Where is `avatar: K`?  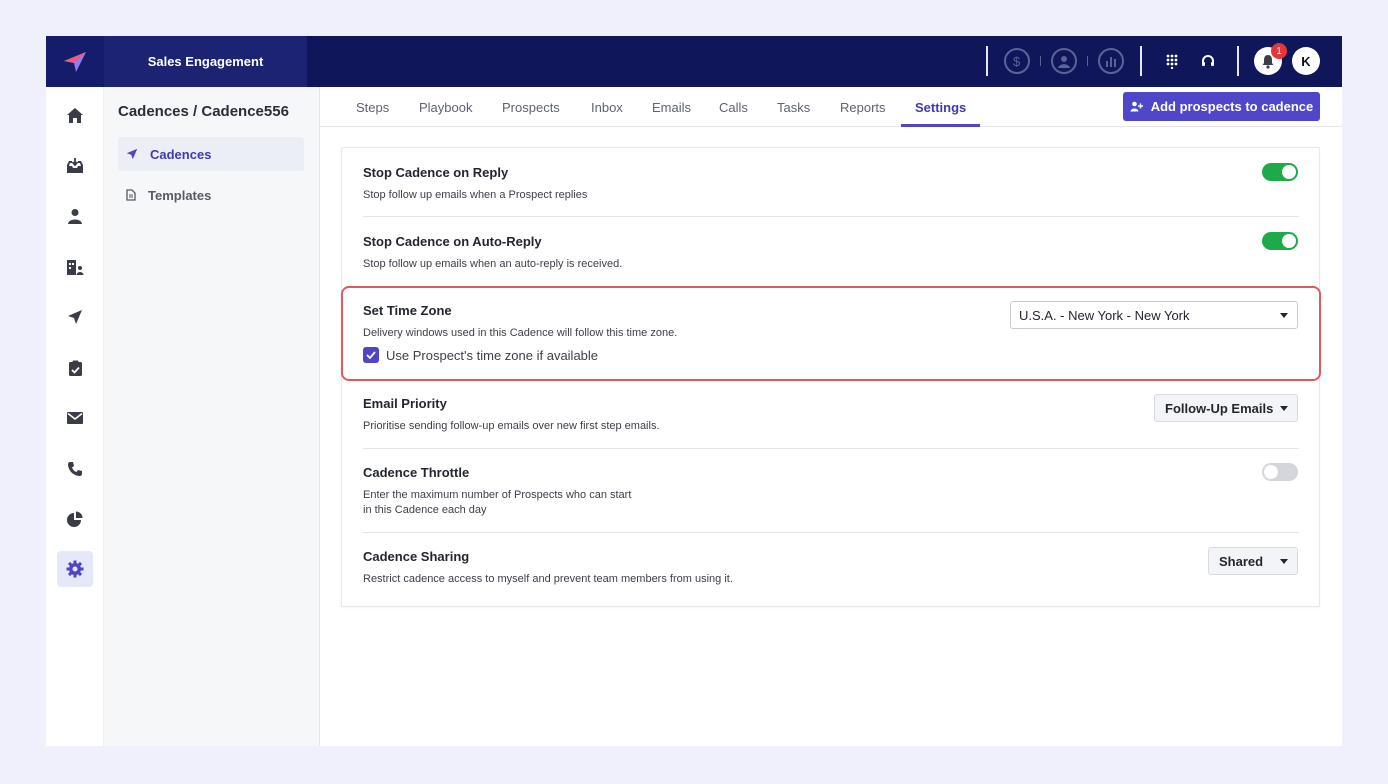
avatar: K is located at coordinates (1306, 61).